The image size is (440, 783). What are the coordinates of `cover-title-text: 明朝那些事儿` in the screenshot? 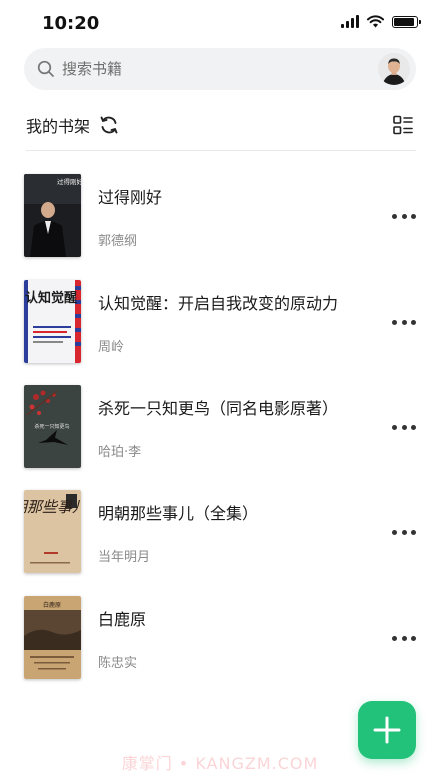 It's located at (52, 507).